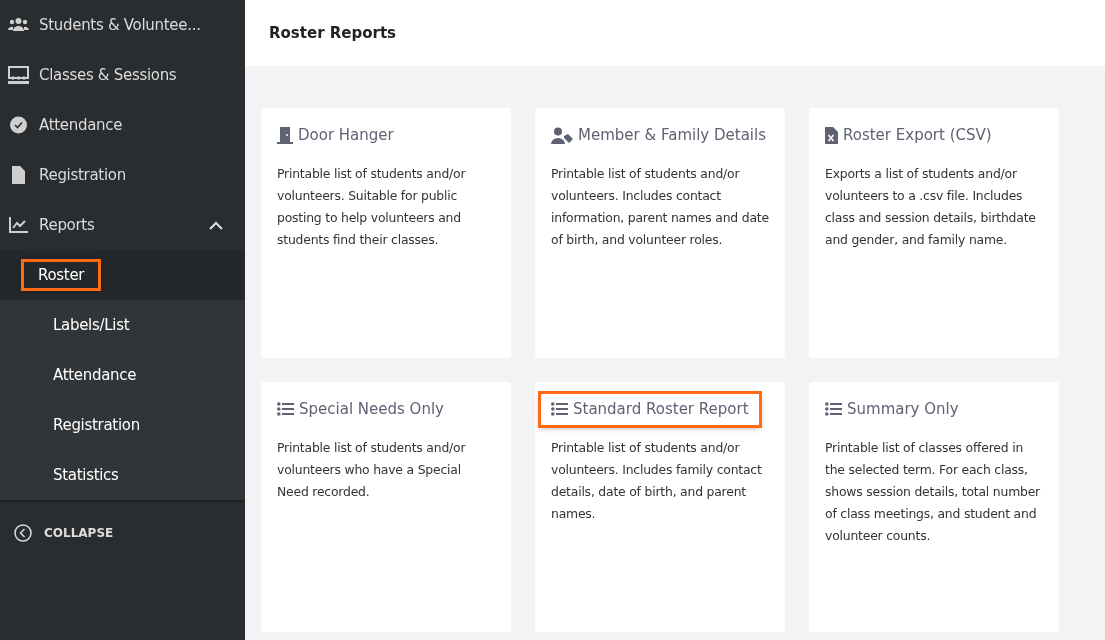 The image size is (1105, 640). What do you see at coordinates (18, 75) in the screenshot?
I see `classroom-icon` at bounding box center [18, 75].